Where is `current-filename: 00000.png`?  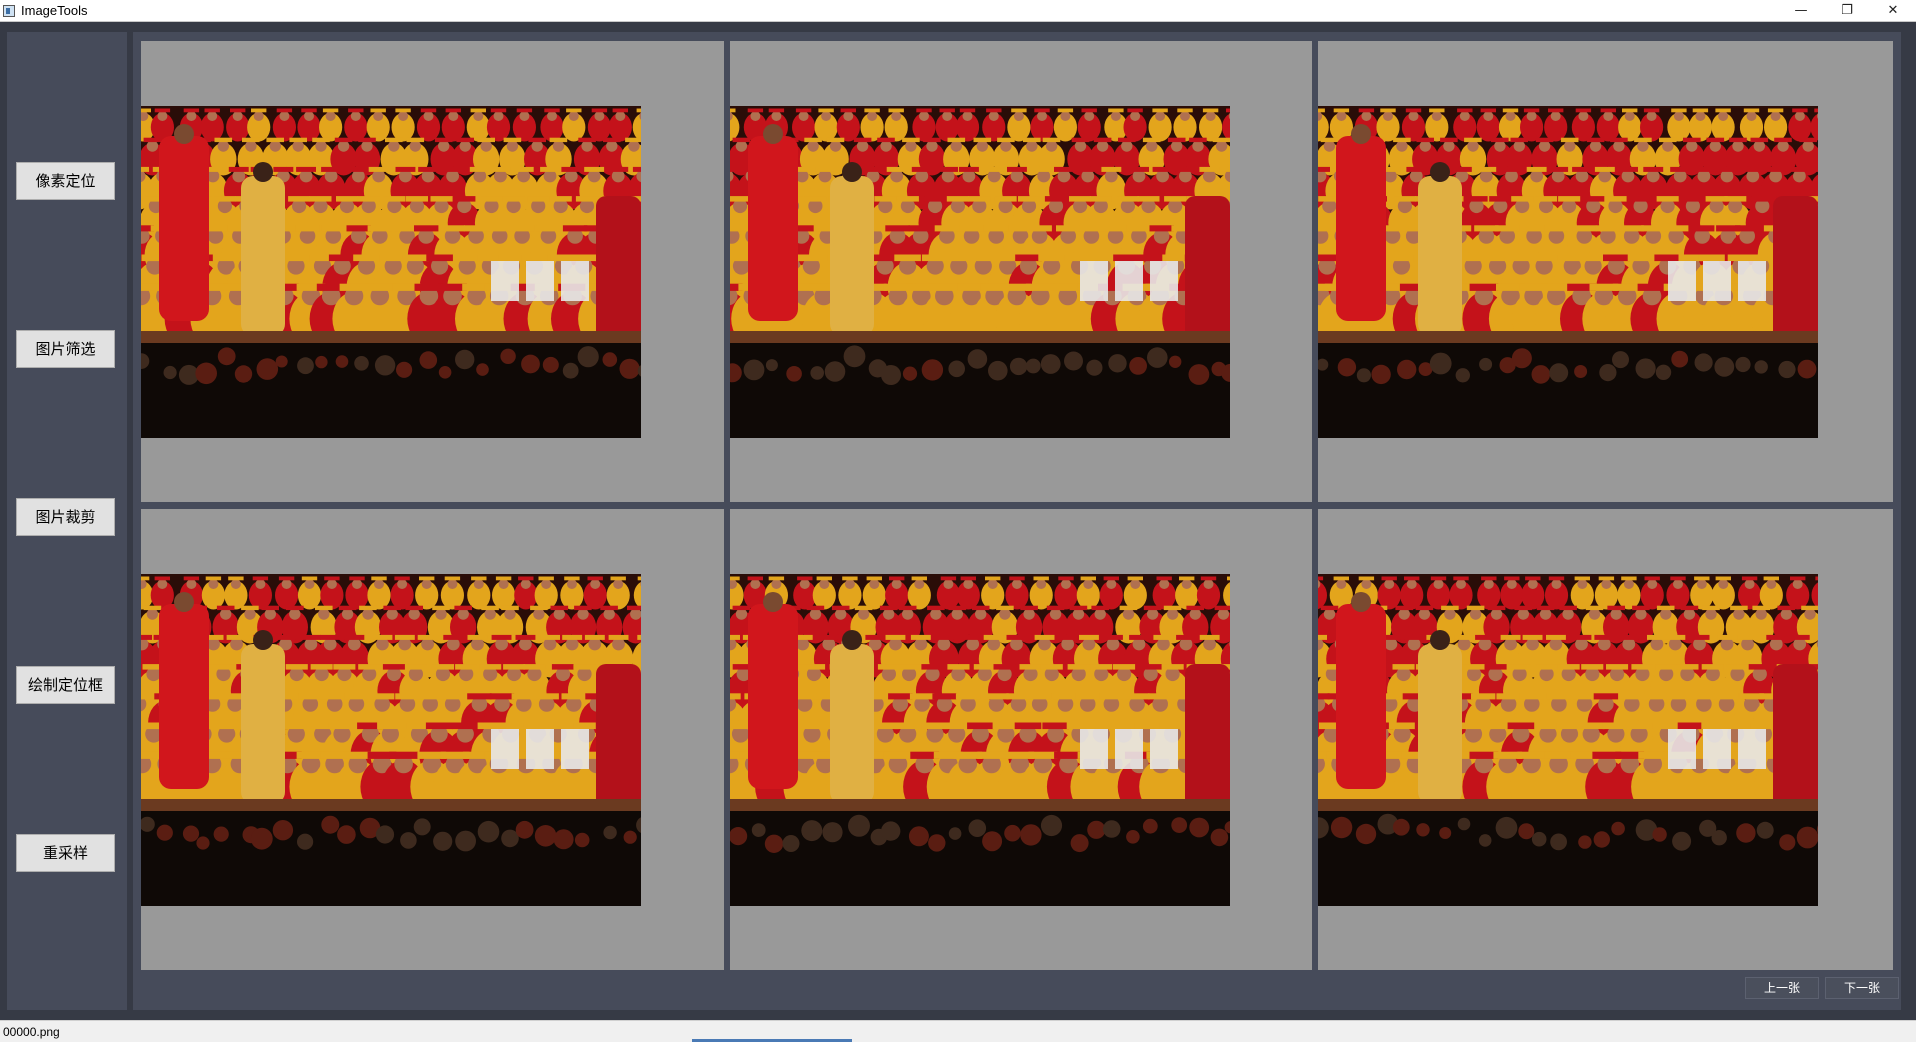 current-filename: 00000.png is located at coordinates (31, 1032).